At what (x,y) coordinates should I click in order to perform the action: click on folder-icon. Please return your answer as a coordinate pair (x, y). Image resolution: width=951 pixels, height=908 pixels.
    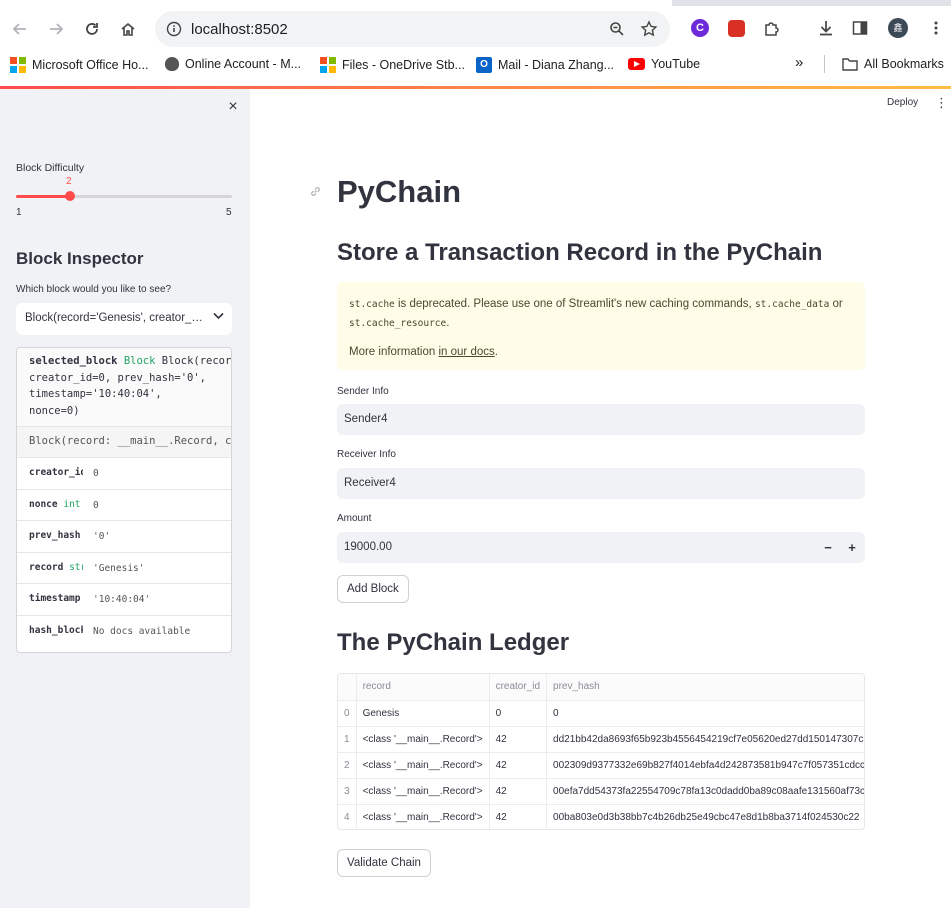
    Looking at the image, I should click on (850, 64).